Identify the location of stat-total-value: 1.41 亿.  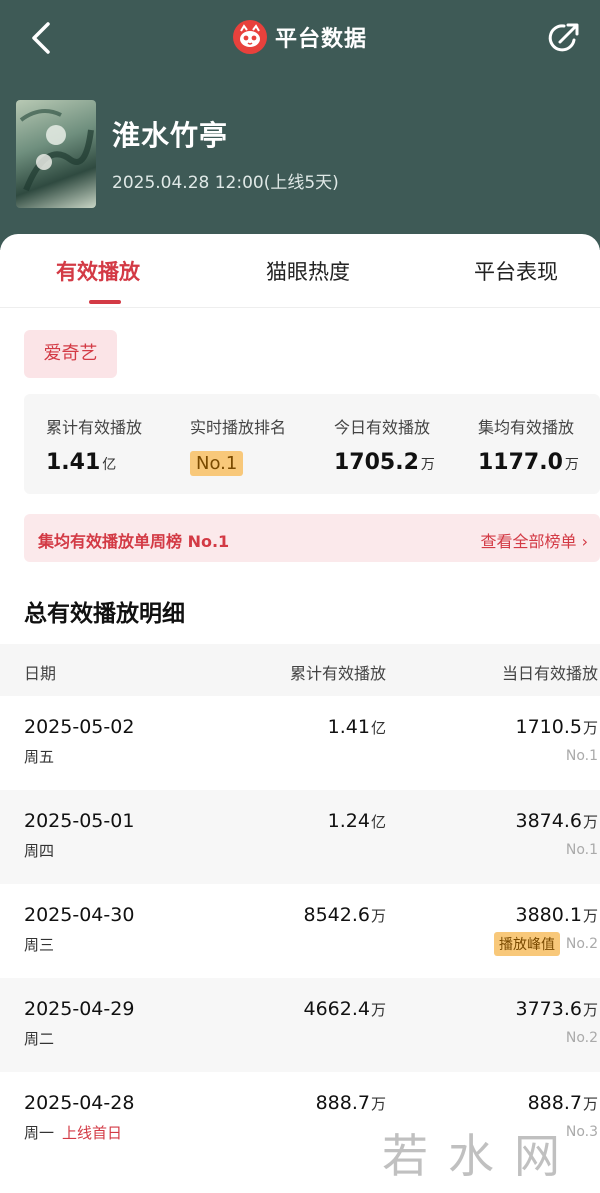
(81, 462).